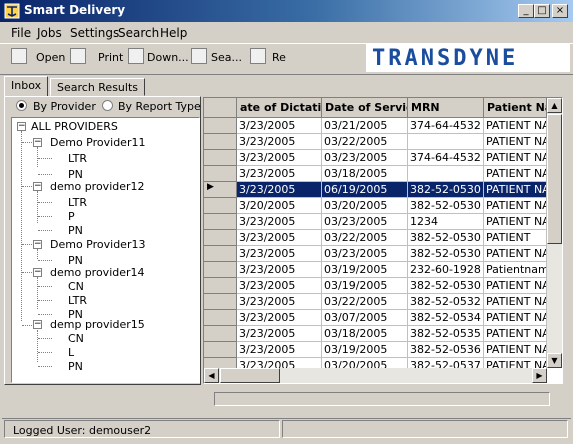 The image size is (573, 444). What do you see at coordinates (97, 244) in the screenshot?
I see `tree-provider: Demo Provider13` at bounding box center [97, 244].